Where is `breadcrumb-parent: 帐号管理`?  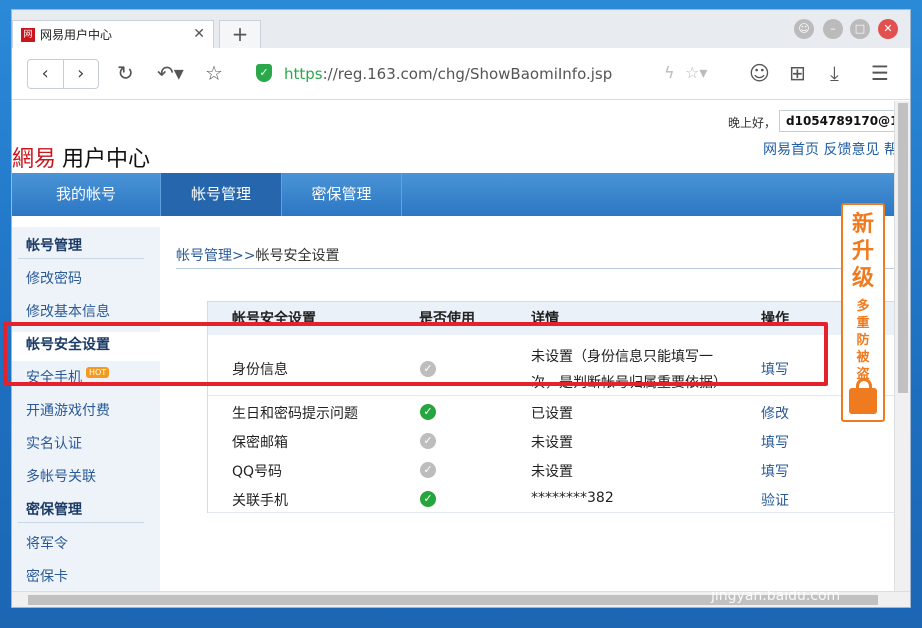 breadcrumb-parent: 帐号管理 is located at coordinates (204, 256).